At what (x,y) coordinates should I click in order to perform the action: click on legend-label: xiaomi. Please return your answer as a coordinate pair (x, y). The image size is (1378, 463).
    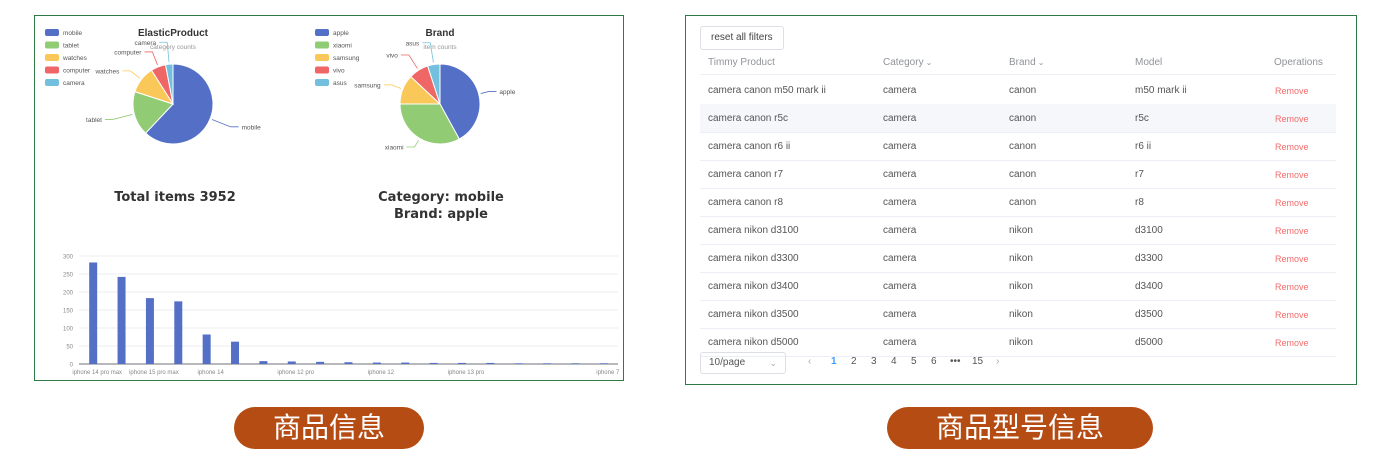
    Looking at the image, I should click on (342, 46).